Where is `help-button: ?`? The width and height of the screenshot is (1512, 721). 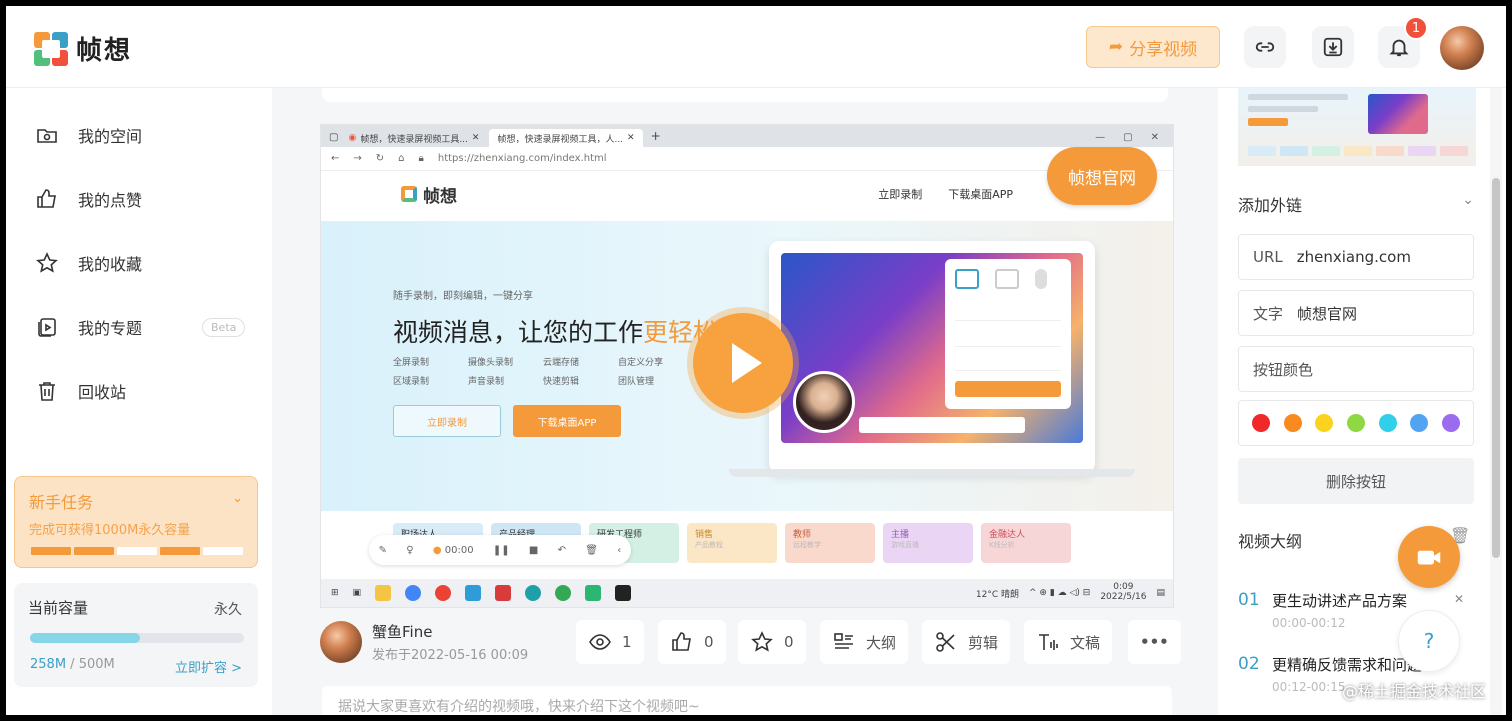
help-button: ? is located at coordinates (1429, 641).